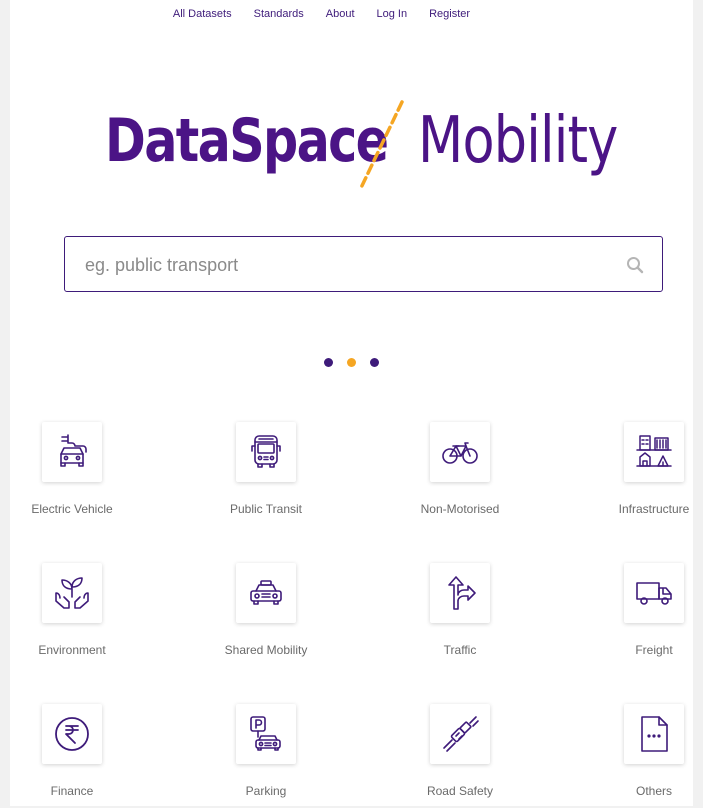  Describe the element at coordinates (635, 265) in the screenshot. I see `search-icon` at that location.